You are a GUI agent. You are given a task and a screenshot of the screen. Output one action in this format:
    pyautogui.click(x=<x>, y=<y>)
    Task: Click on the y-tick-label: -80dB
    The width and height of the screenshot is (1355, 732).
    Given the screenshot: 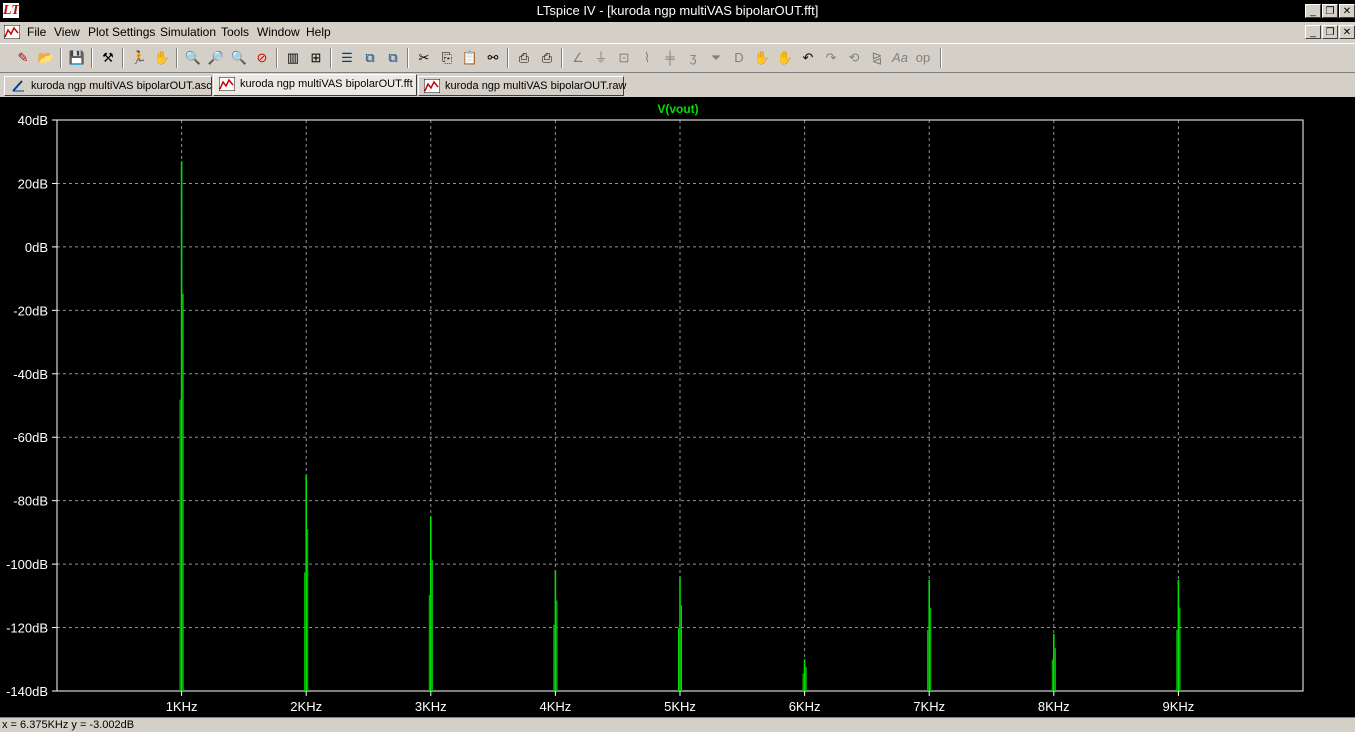 What is the action you would take?
    pyautogui.click(x=30, y=501)
    